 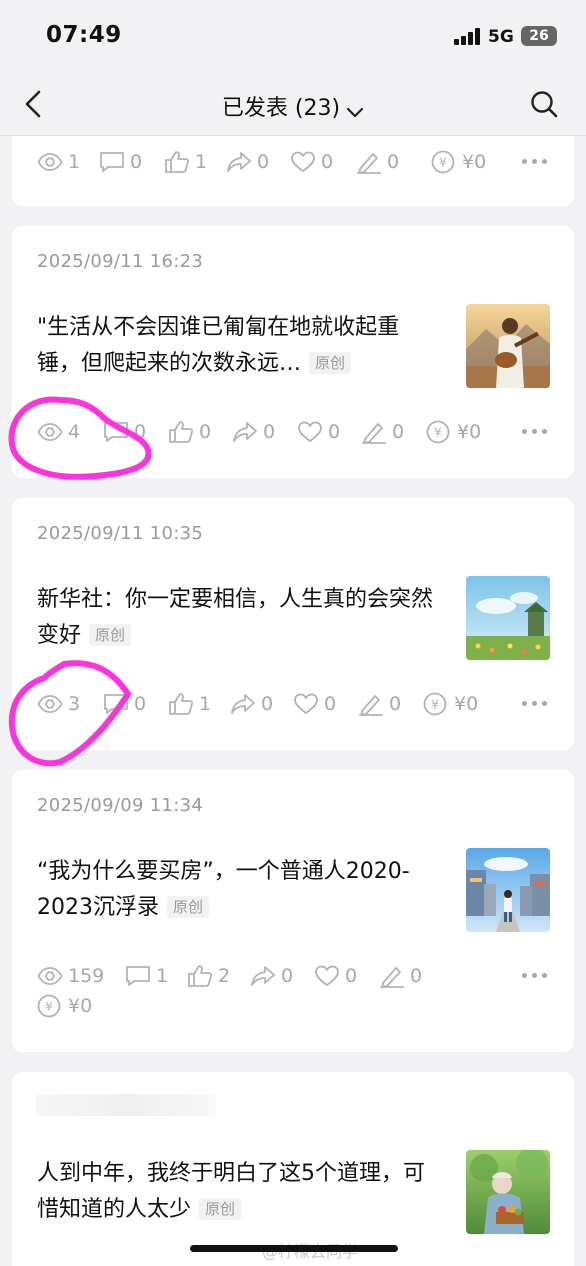 What do you see at coordinates (74, 432) in the screenshot?
I see `views-count: 4` at bounding box center [74, 432].